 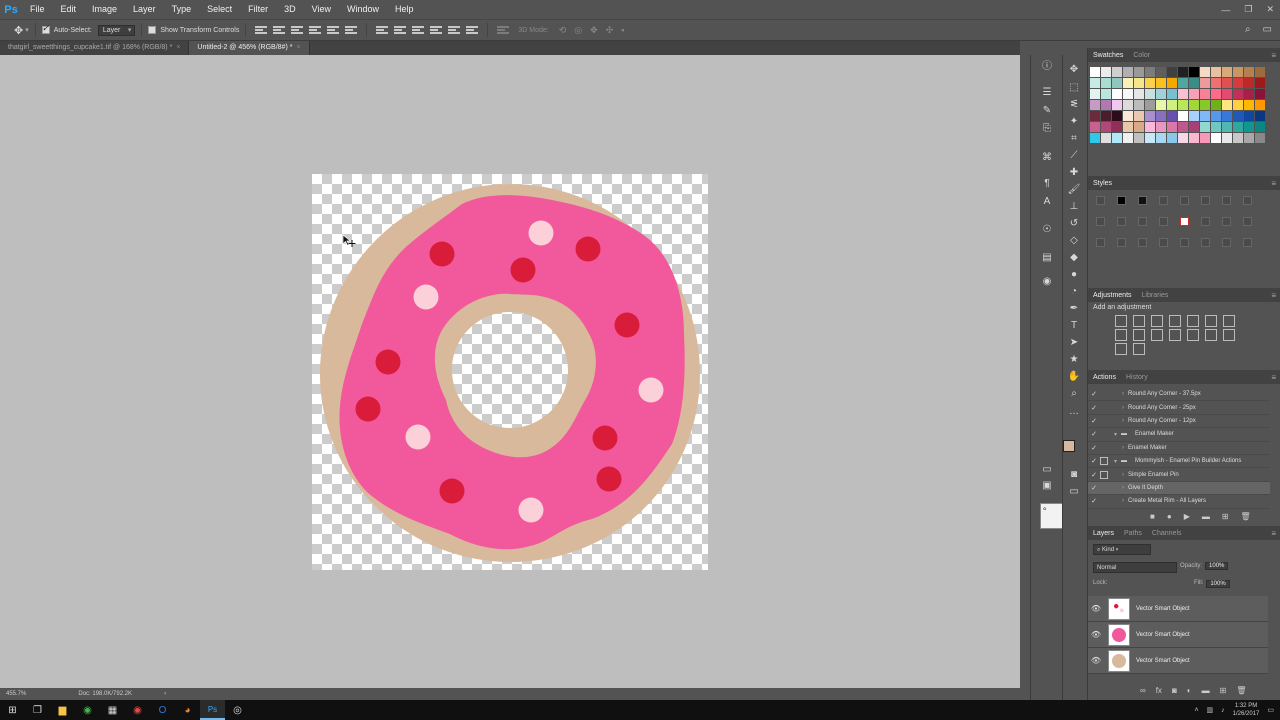 I want to click on timeline-icon: ▭, so click(x=1047, y=470).